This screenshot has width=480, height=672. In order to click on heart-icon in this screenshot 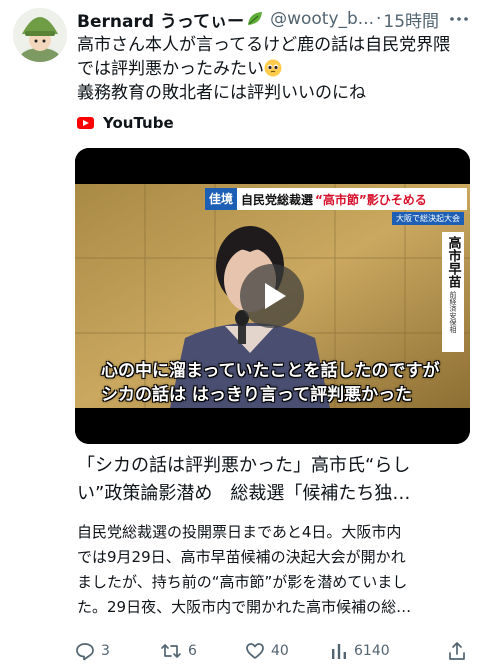, I will do `click(255, 651)`.